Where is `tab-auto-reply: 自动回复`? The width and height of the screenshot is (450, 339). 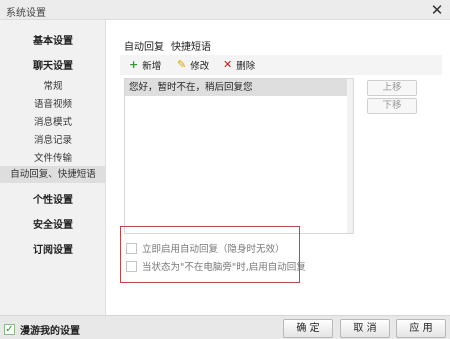 tab-auto-reply: 自动回复 is located at coordinates (144, 45).